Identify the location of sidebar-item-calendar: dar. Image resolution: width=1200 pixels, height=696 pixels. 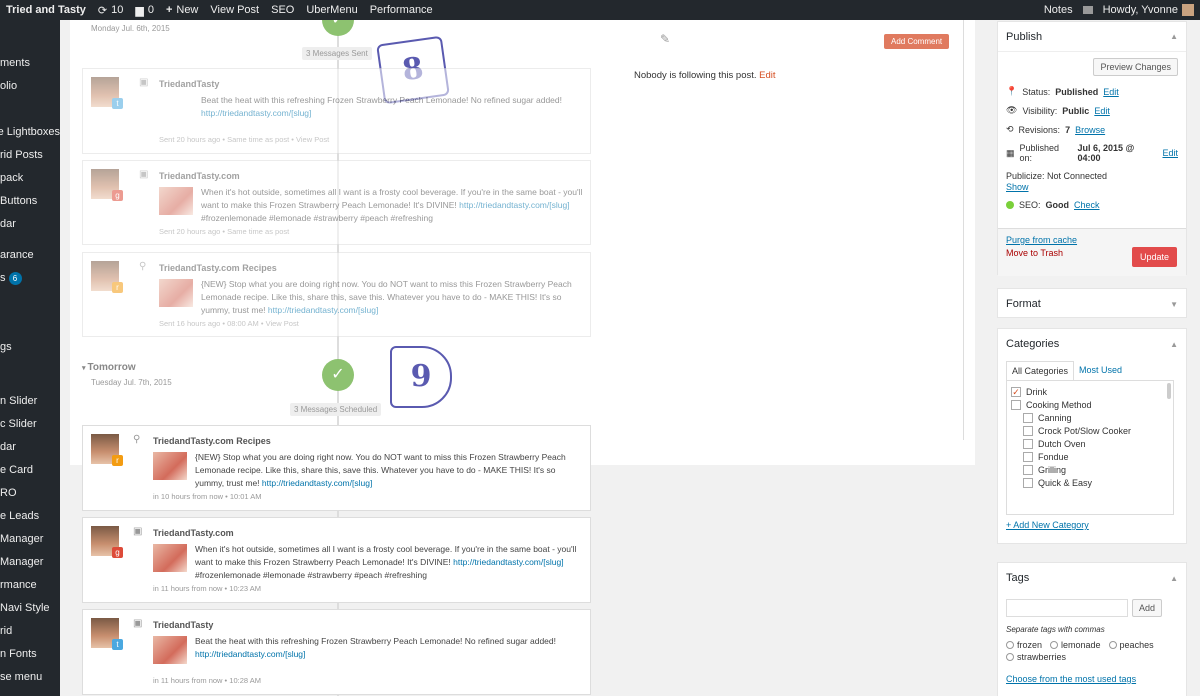
(30, 224).